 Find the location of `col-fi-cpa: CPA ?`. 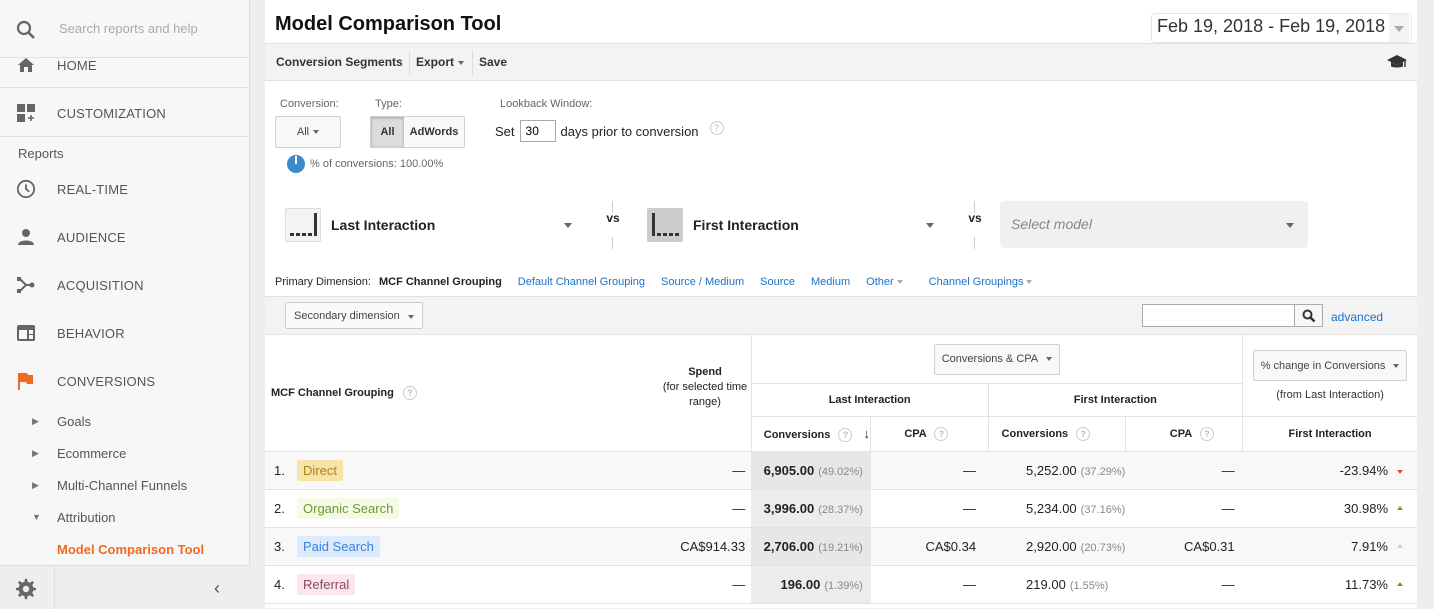

col-fi-cpa: CPA ? is located at coordinates (1184, 434).